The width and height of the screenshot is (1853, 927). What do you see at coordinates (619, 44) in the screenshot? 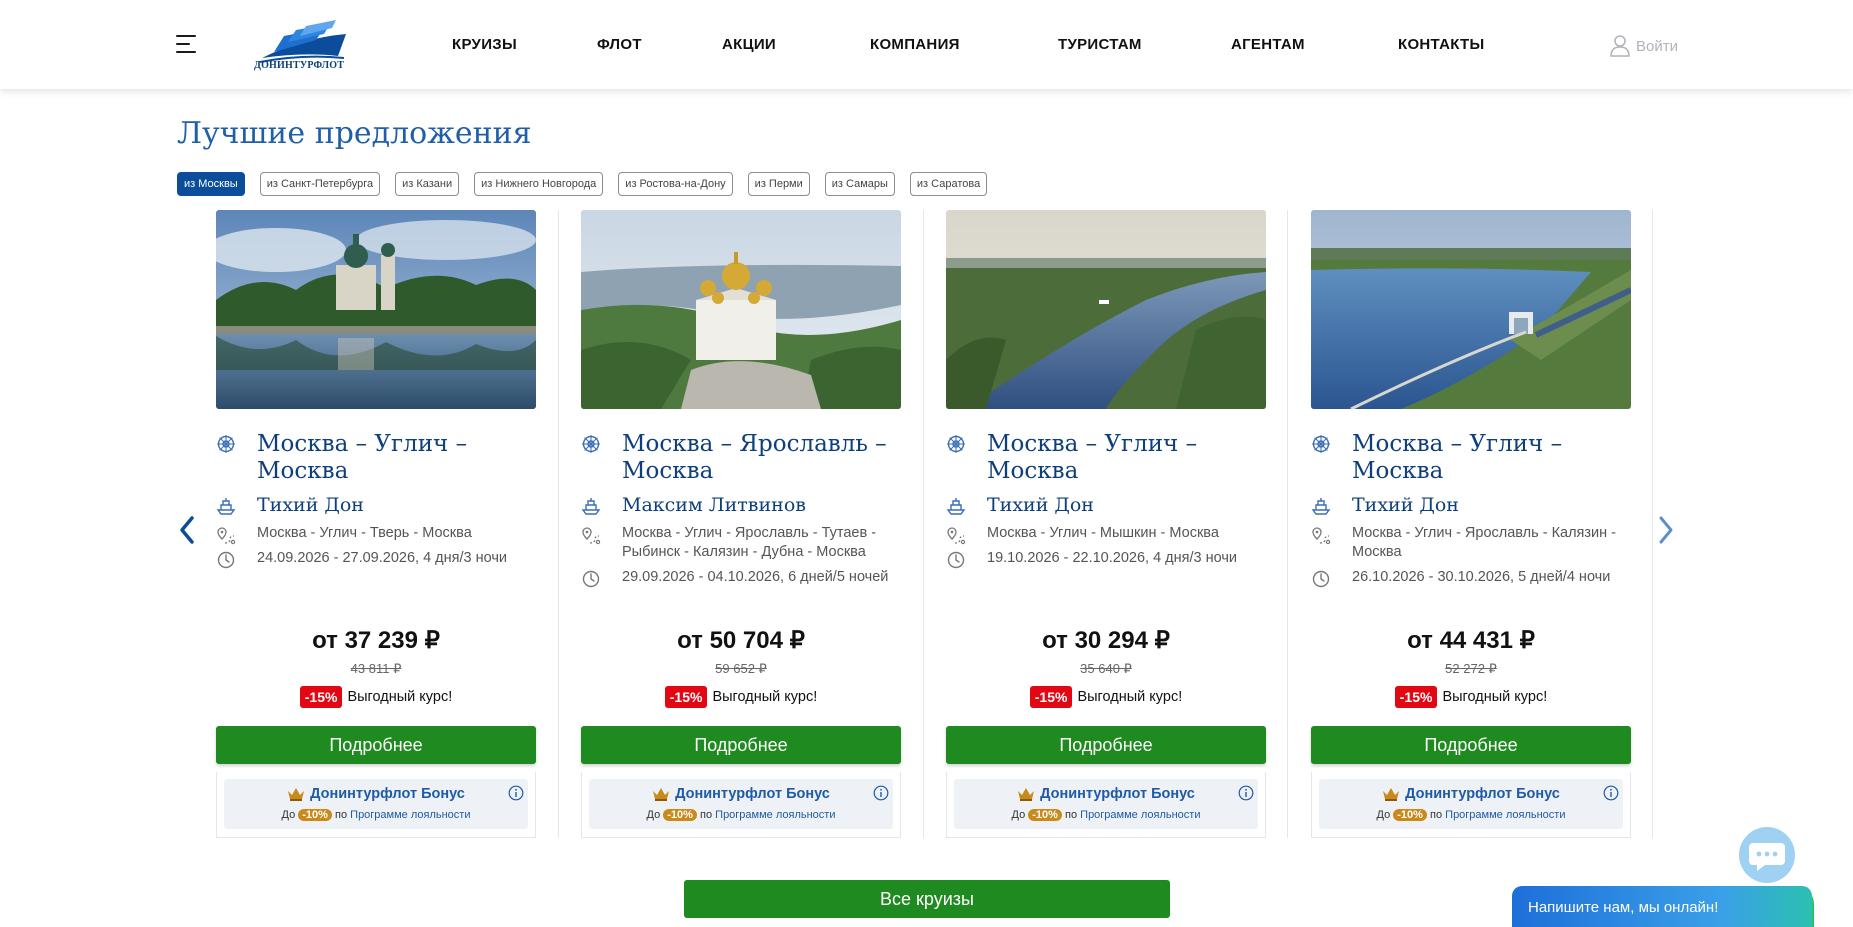
I see `nav-fleet: ФЛОТ` at bounding box center [619, 44].